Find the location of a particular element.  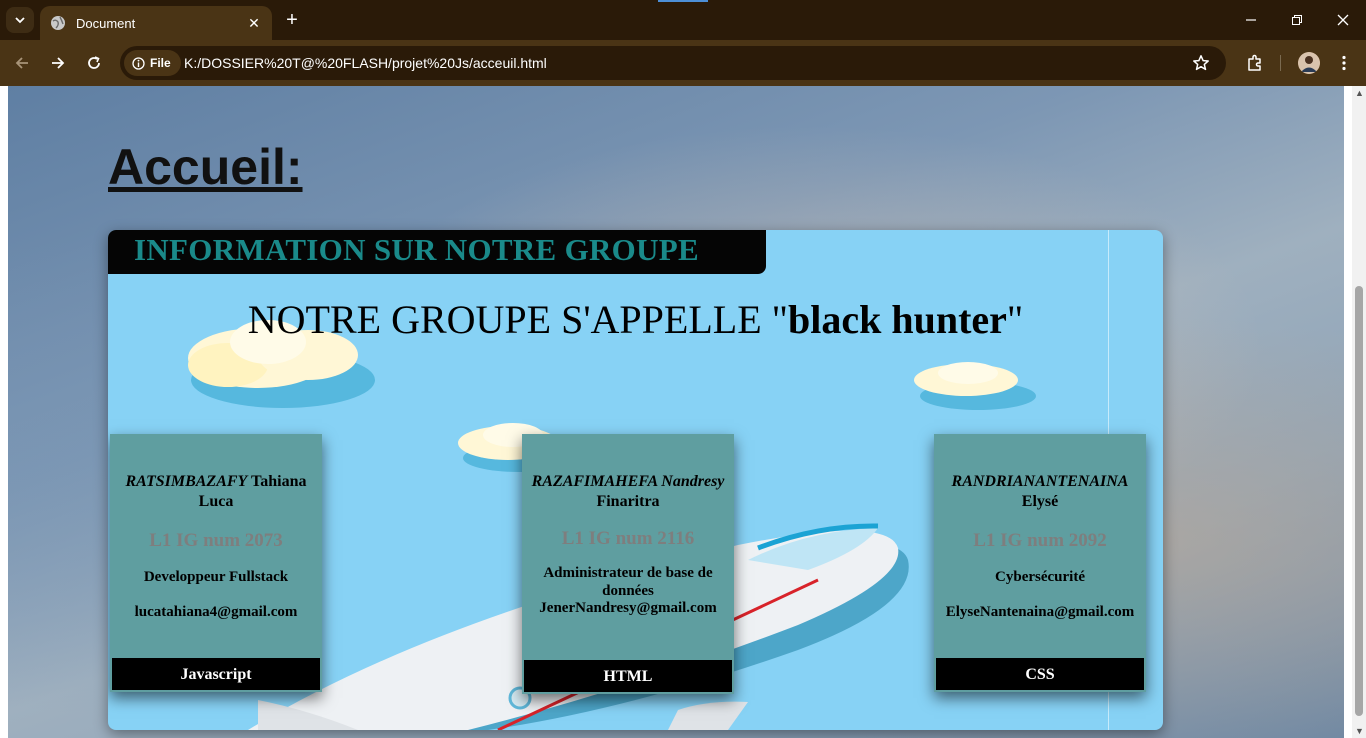

group-name: black hunter is located at coordinates (897, 319).